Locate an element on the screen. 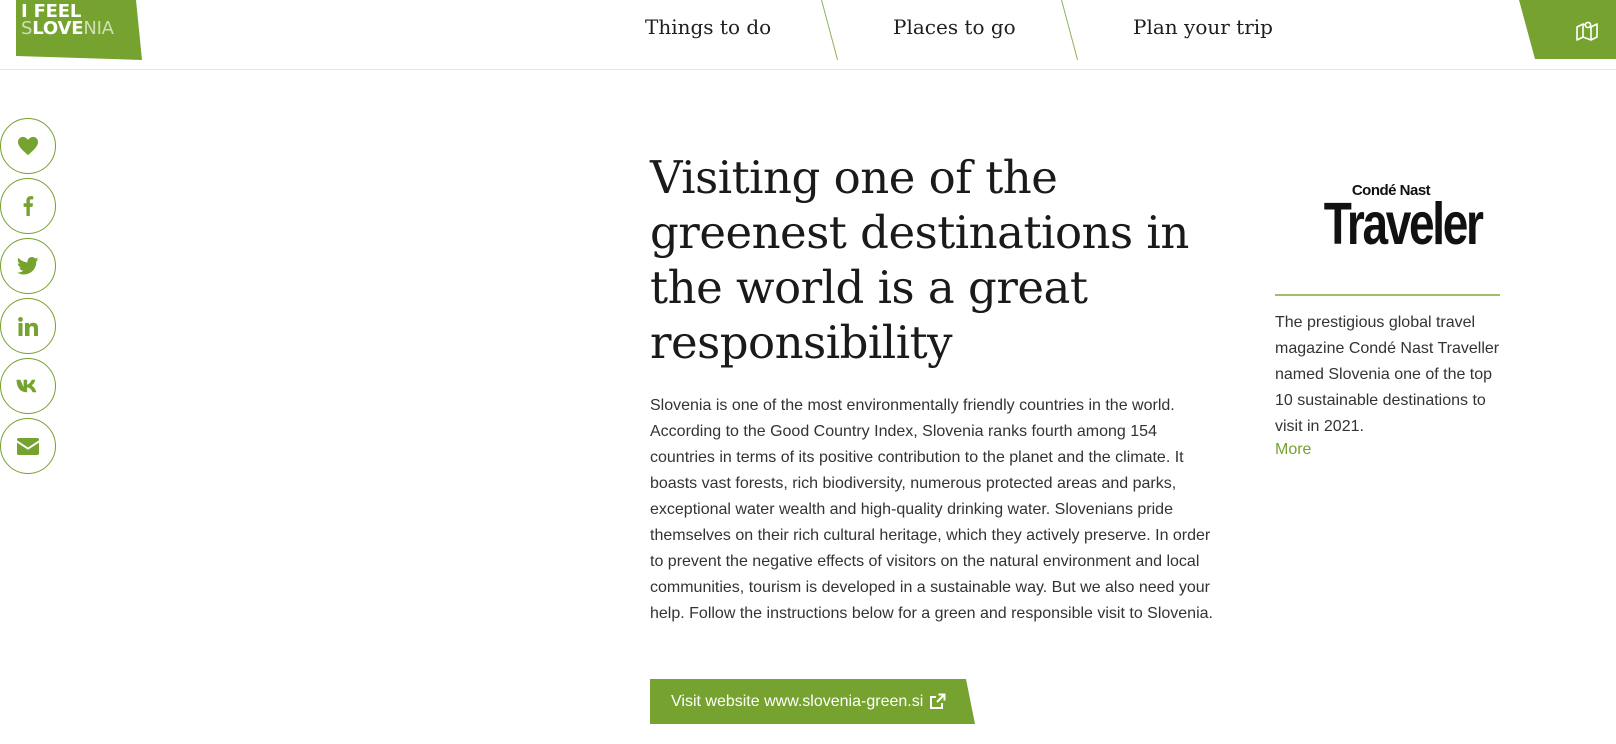 The image size is (1616, 744). external-link-icon is located at coordinates (938, 701).